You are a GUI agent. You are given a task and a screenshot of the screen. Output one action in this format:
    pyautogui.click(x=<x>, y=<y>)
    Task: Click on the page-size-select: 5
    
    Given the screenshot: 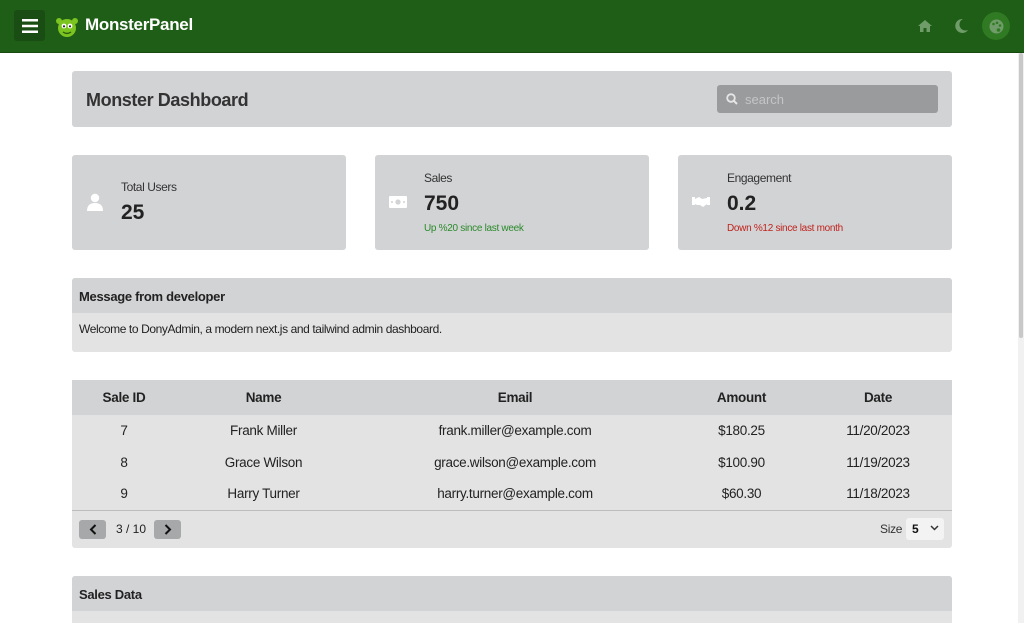 What is the action you would take?
    pyautogui.click(x=925, y=529)
    